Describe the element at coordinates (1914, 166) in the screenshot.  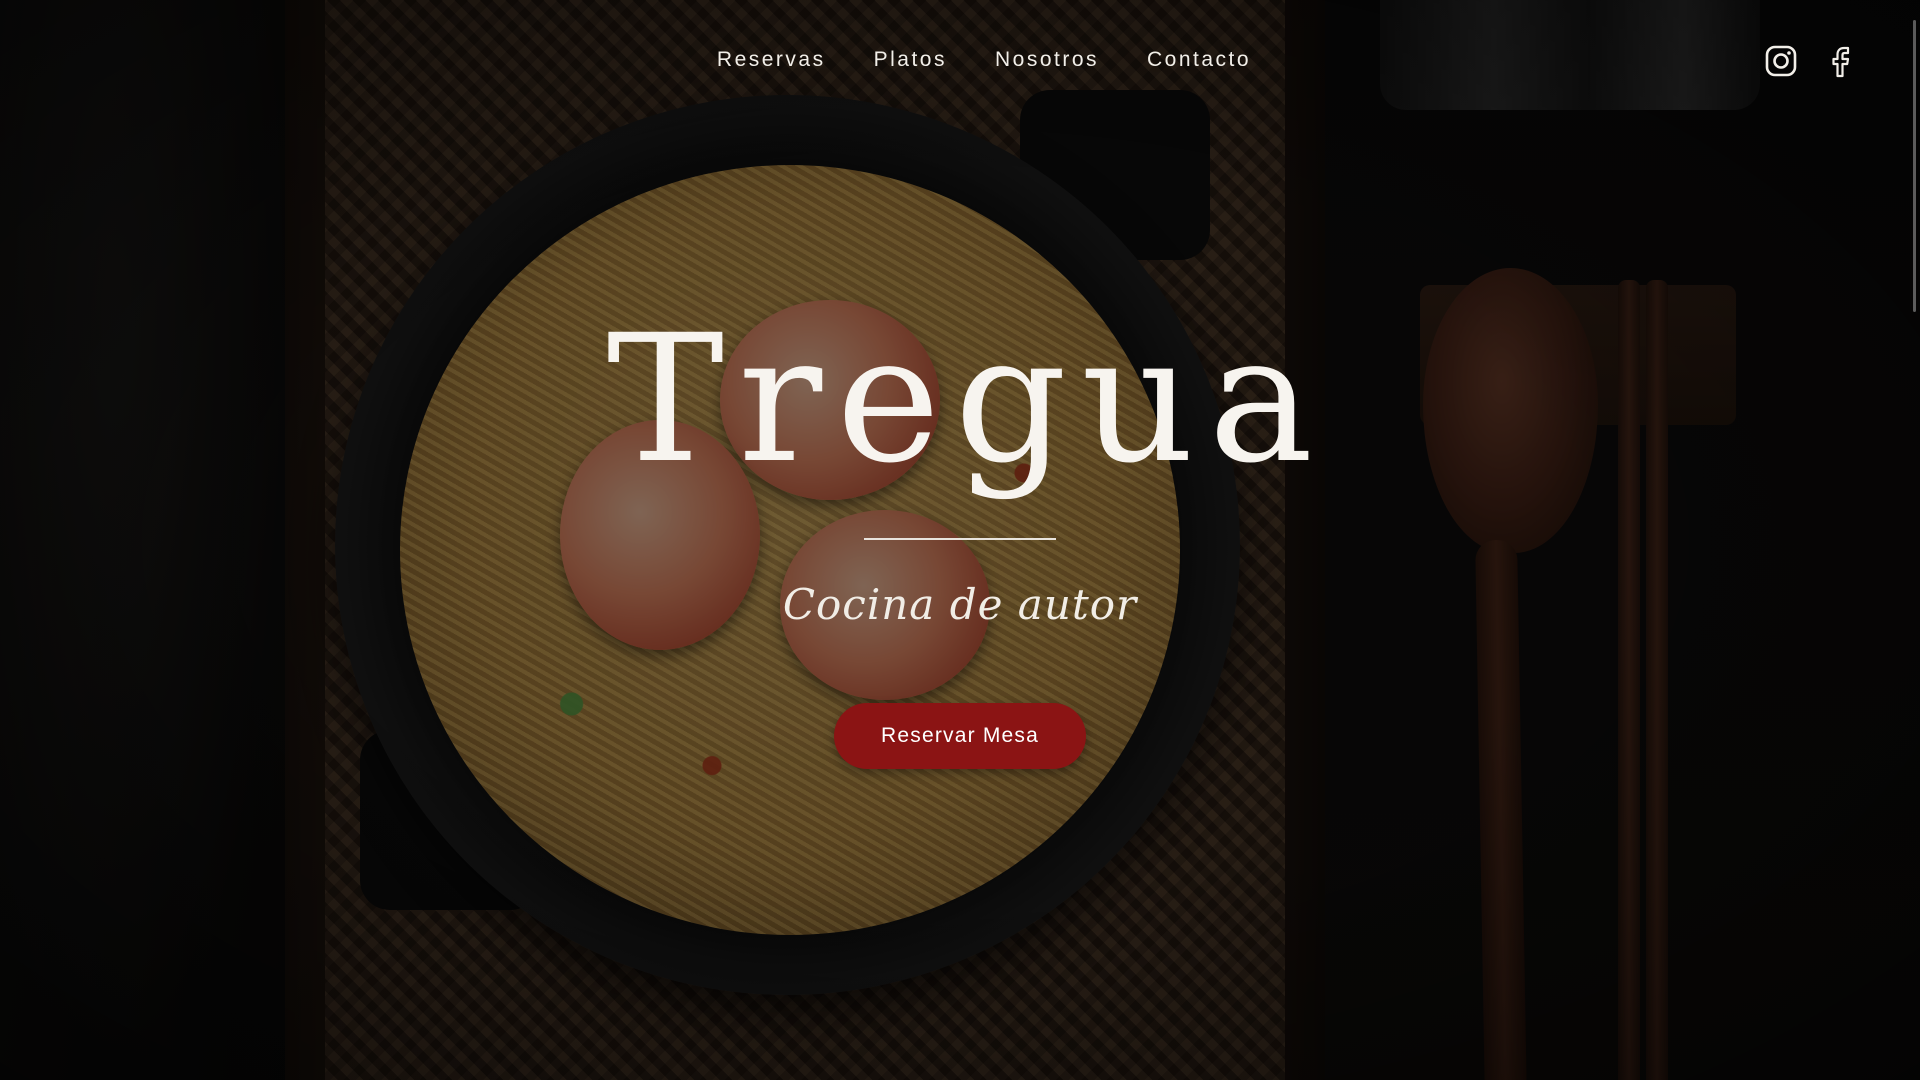
I see `scrollbar` at that location.